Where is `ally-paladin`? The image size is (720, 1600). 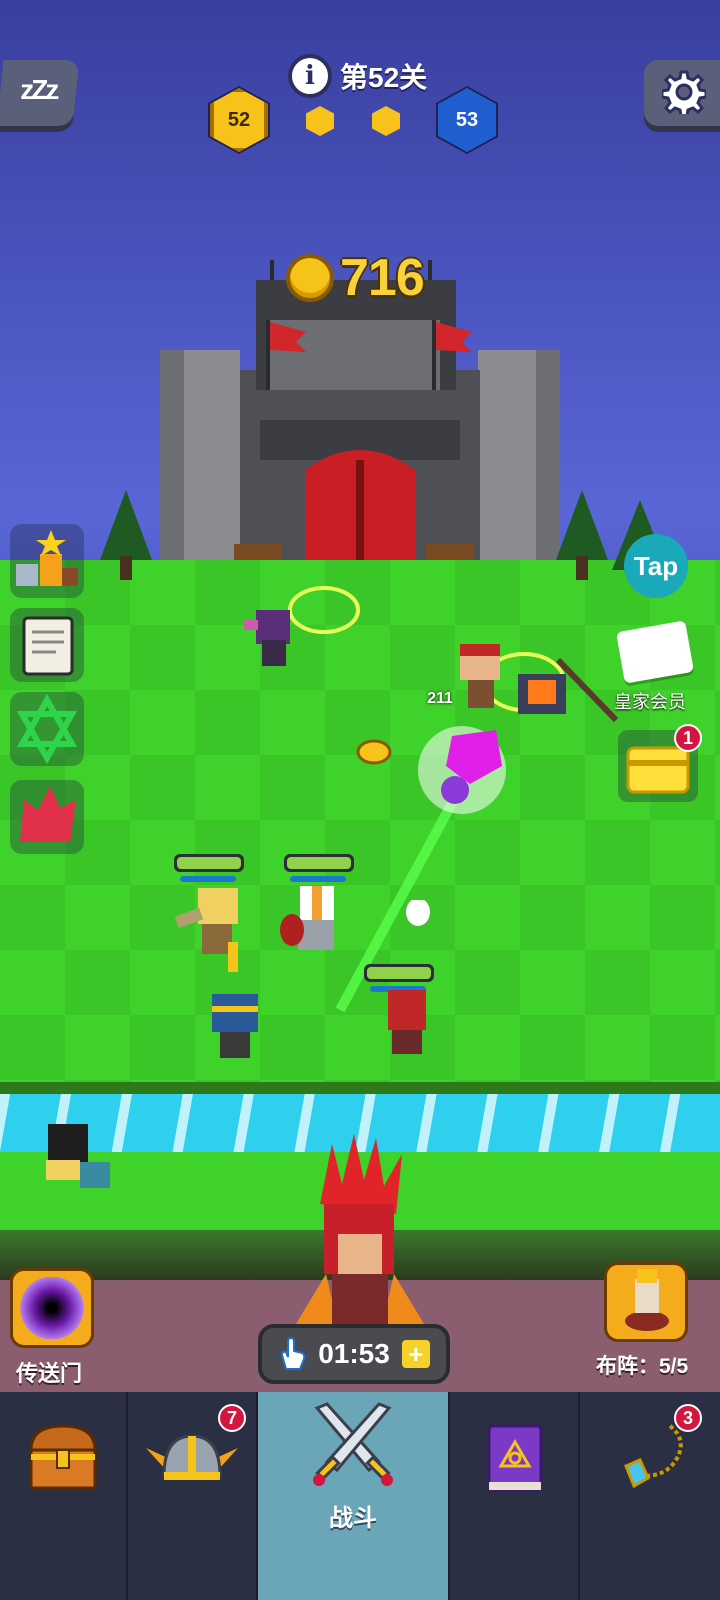
ally-paladin is located at coordinates (307, 918).